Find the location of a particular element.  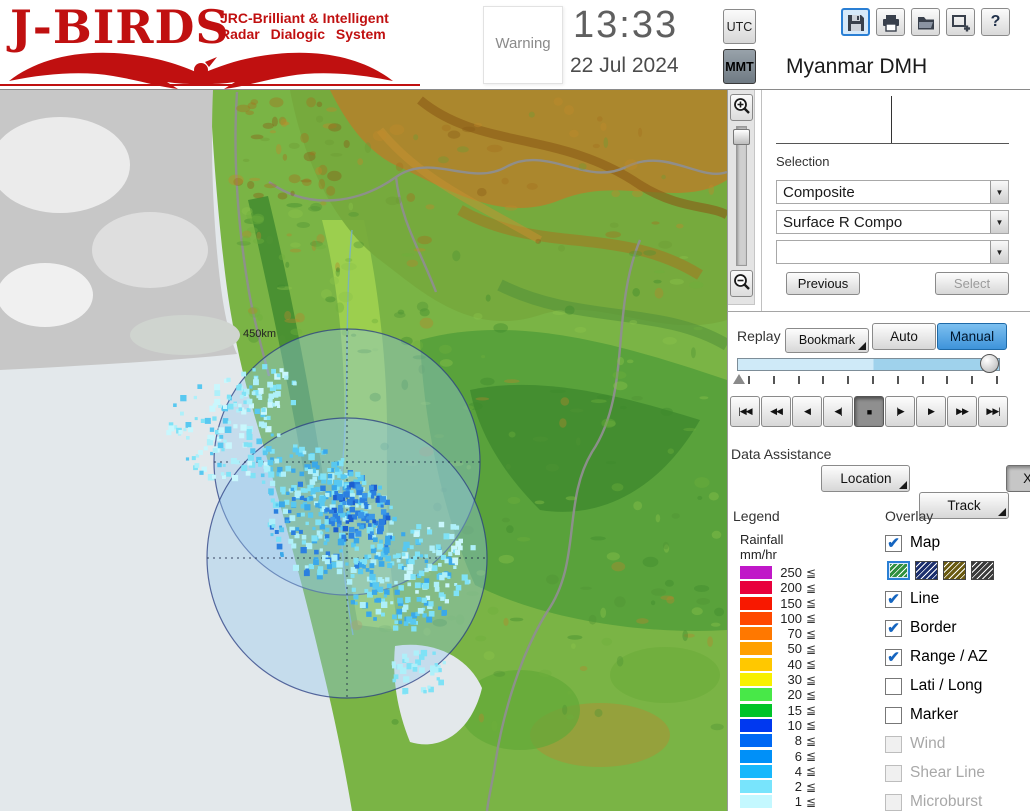

print-button is located at coordinates (890, 22).